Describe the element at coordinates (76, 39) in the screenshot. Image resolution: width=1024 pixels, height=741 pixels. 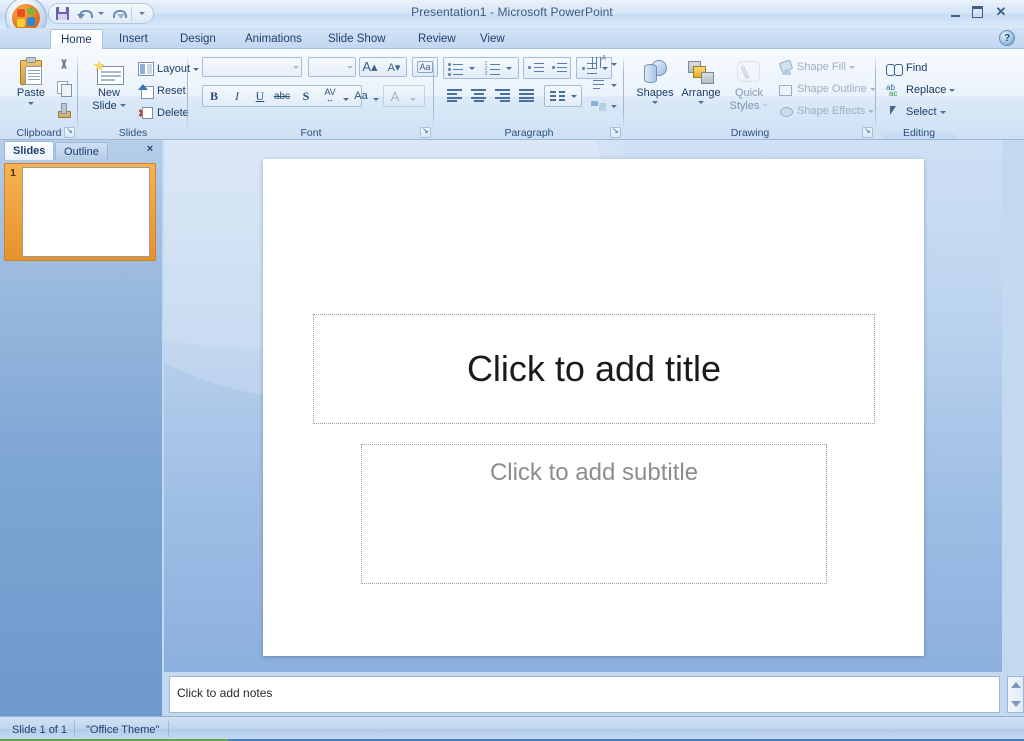
I see `tab-home: Home` at that location.